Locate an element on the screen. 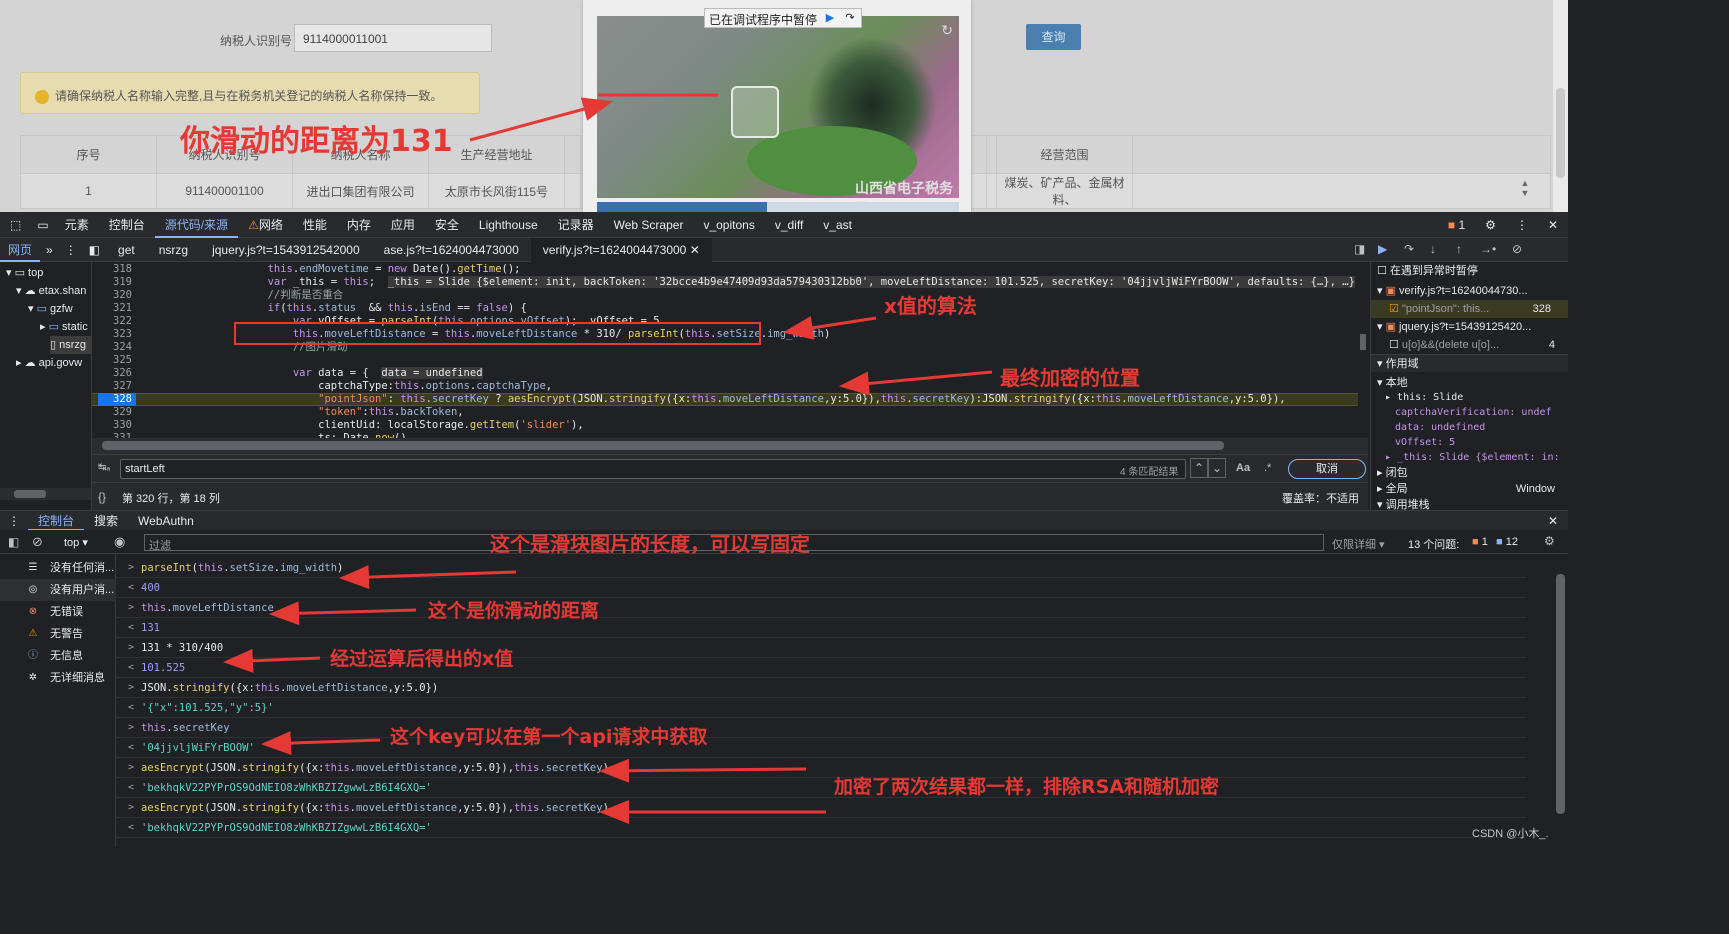 The image size is (1729, 934). console-row: > this.moveLeftDistance is located at coordinates (821, 608).